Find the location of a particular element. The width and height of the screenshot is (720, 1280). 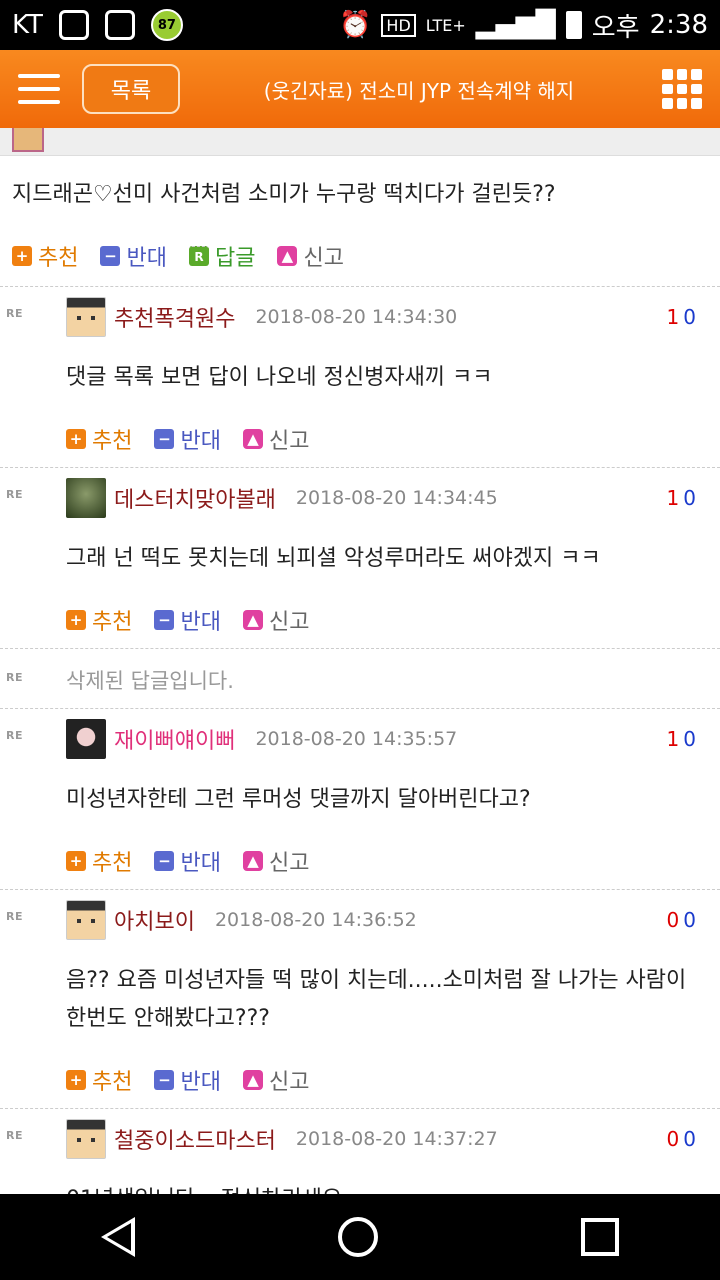

system-nav-bar is located at coordinates (360, 1237).